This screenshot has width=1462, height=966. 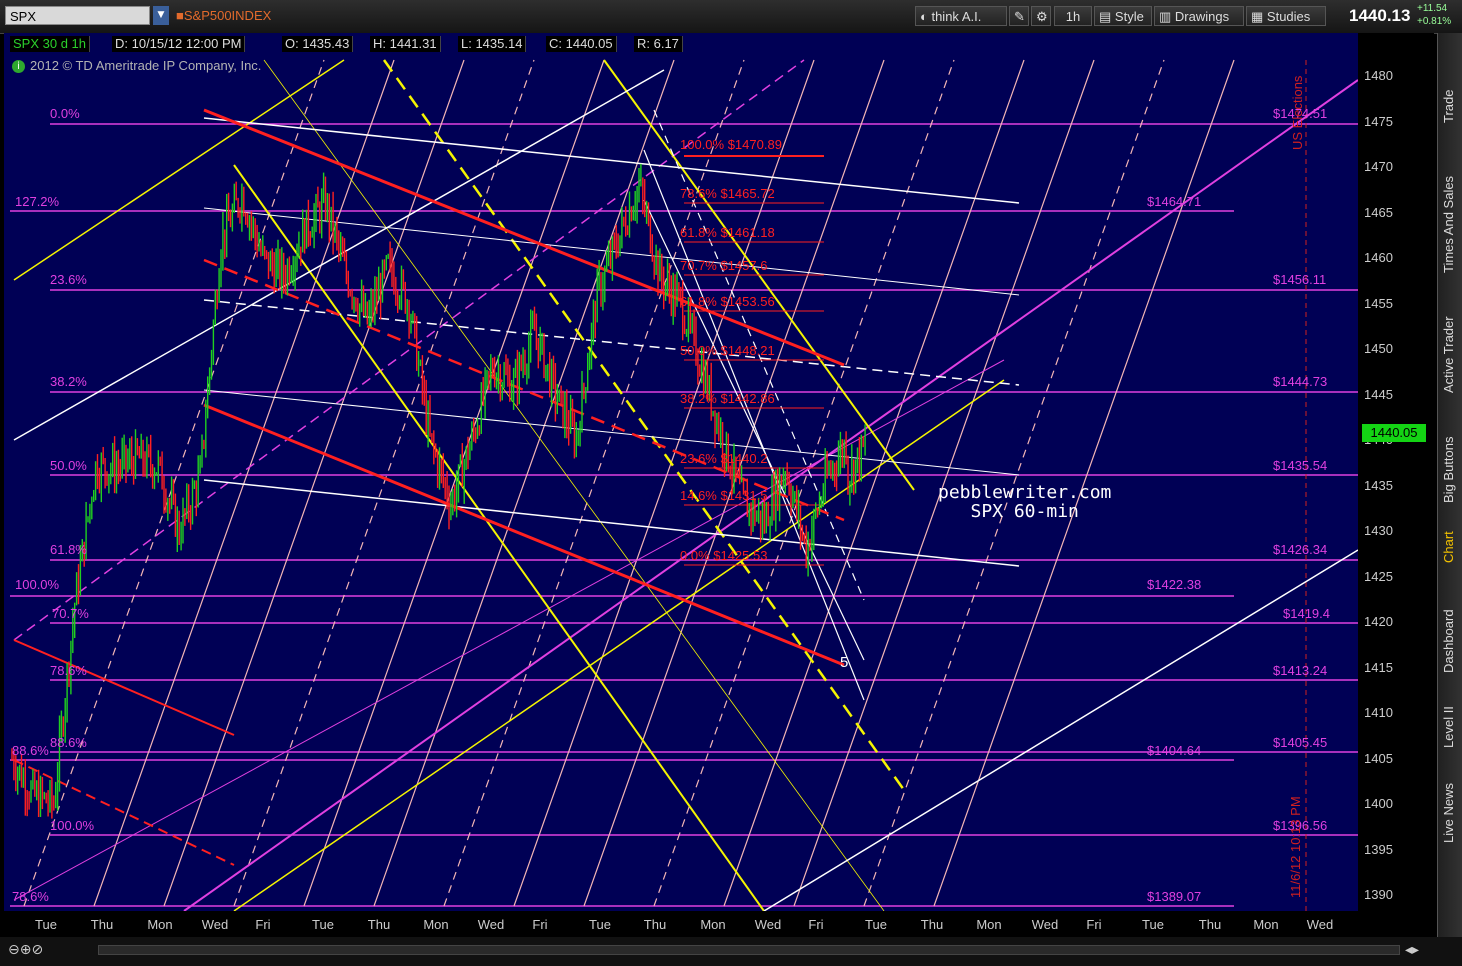 What do you see at coordinates (1019, 16) in the screenshot?
I see `drawing-tools-icon: ✎` at bounding box center [1019, 16].